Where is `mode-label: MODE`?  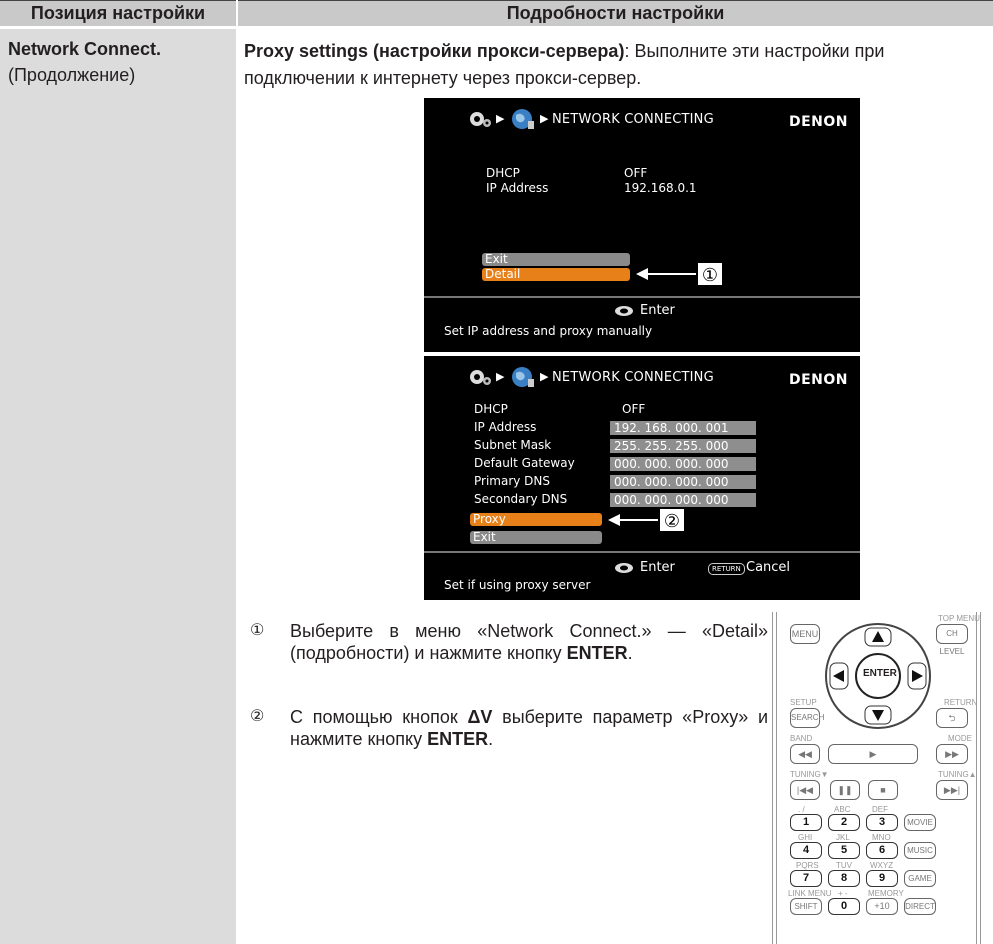
mode-label: MODE is located at coordinates (960, 738).